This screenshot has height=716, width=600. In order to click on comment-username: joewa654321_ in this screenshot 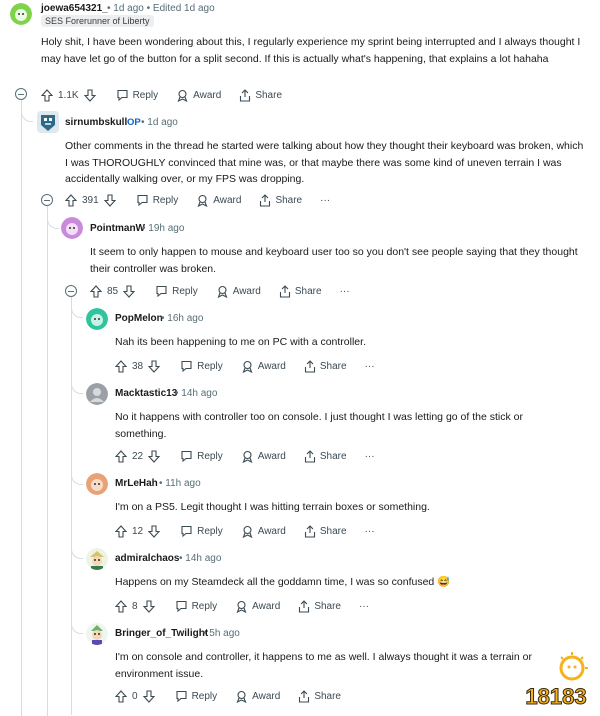, I will do `click(74, 8)`.